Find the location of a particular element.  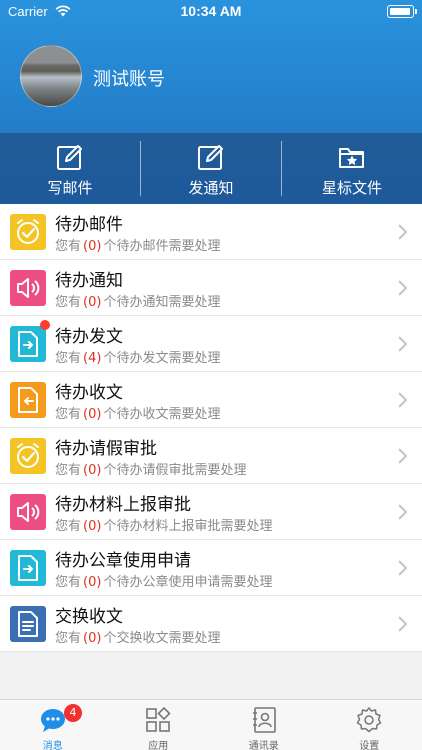

task-description: 您有 (0) 个待办公章使用申请需要处理 is located at coordinates (163, 580).